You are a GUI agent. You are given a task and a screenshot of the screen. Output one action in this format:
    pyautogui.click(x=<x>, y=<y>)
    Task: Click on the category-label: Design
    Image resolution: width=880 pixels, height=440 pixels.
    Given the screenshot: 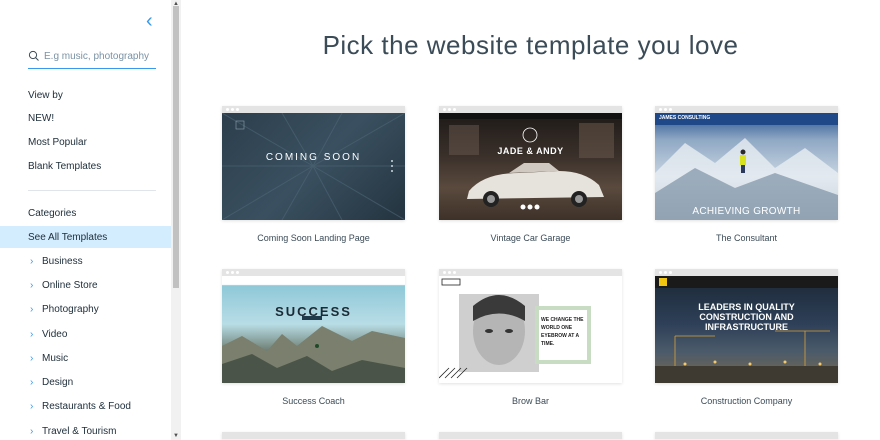 What is the action you would take?
    pyautogui.click(x=58, y=382)
    